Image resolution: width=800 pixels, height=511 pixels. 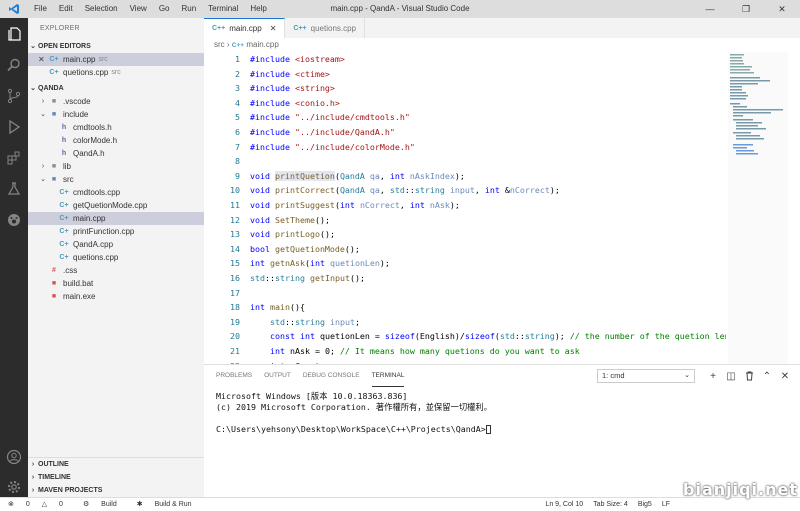 I want to click on menu-terminal: Terminal, so click(x=223, y=9).